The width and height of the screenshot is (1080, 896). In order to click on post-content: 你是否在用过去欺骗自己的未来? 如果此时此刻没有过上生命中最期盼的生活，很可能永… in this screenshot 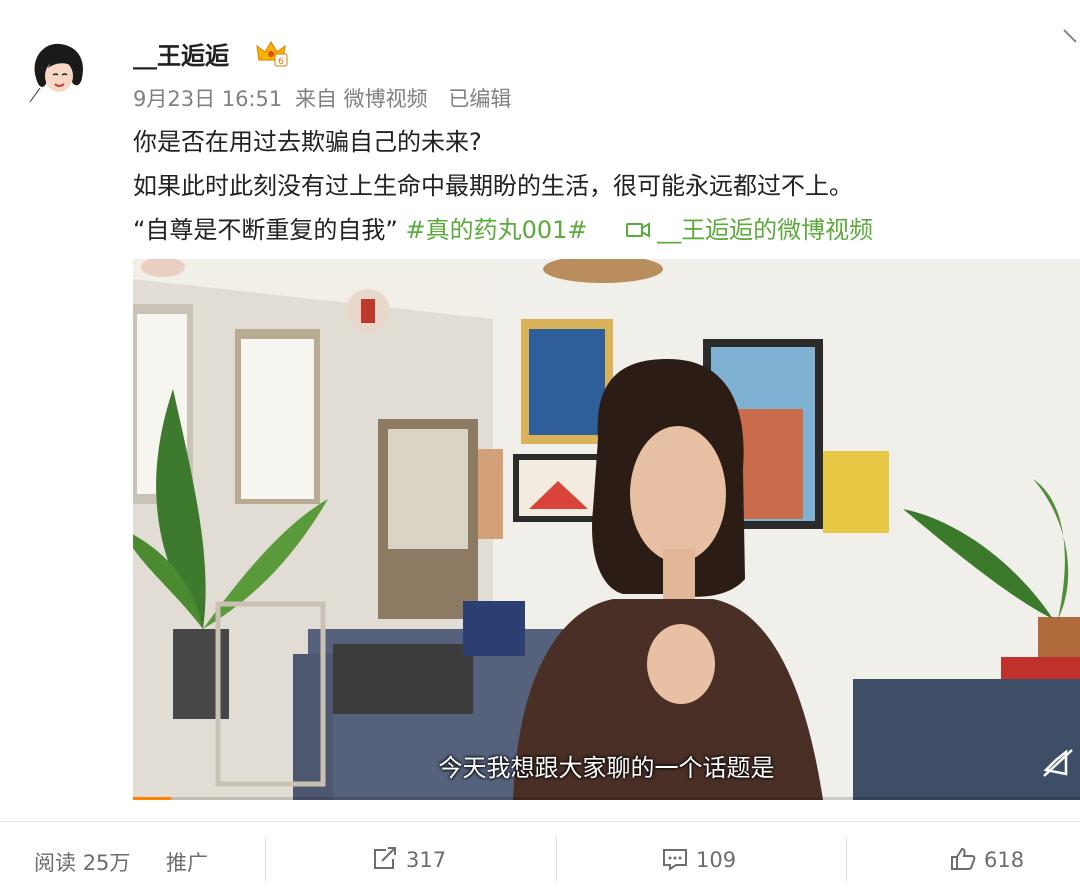, I will do `click(603, 186)`.